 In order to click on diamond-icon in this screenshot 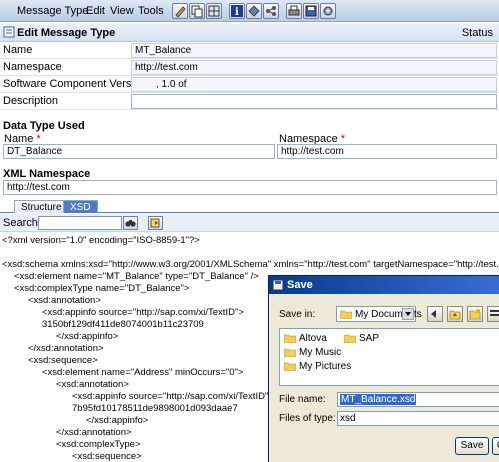, I will do `click(254, 11)`.